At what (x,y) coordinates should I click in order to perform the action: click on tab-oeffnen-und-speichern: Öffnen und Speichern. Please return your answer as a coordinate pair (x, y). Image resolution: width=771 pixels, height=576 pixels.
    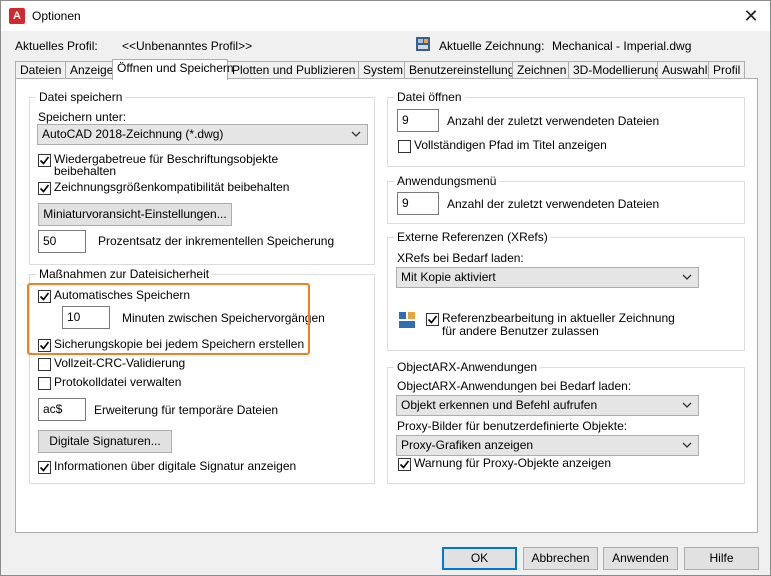
    Looking at the image, I should click on (173, 69).